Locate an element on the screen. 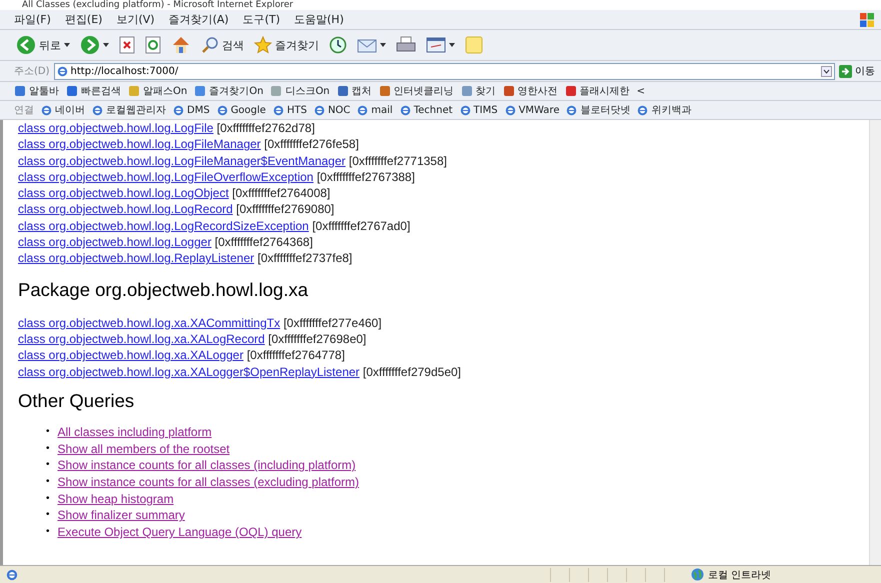 The height and width of the screenshot is (583, 881). scrollbar is located at coordinates (875, 342).